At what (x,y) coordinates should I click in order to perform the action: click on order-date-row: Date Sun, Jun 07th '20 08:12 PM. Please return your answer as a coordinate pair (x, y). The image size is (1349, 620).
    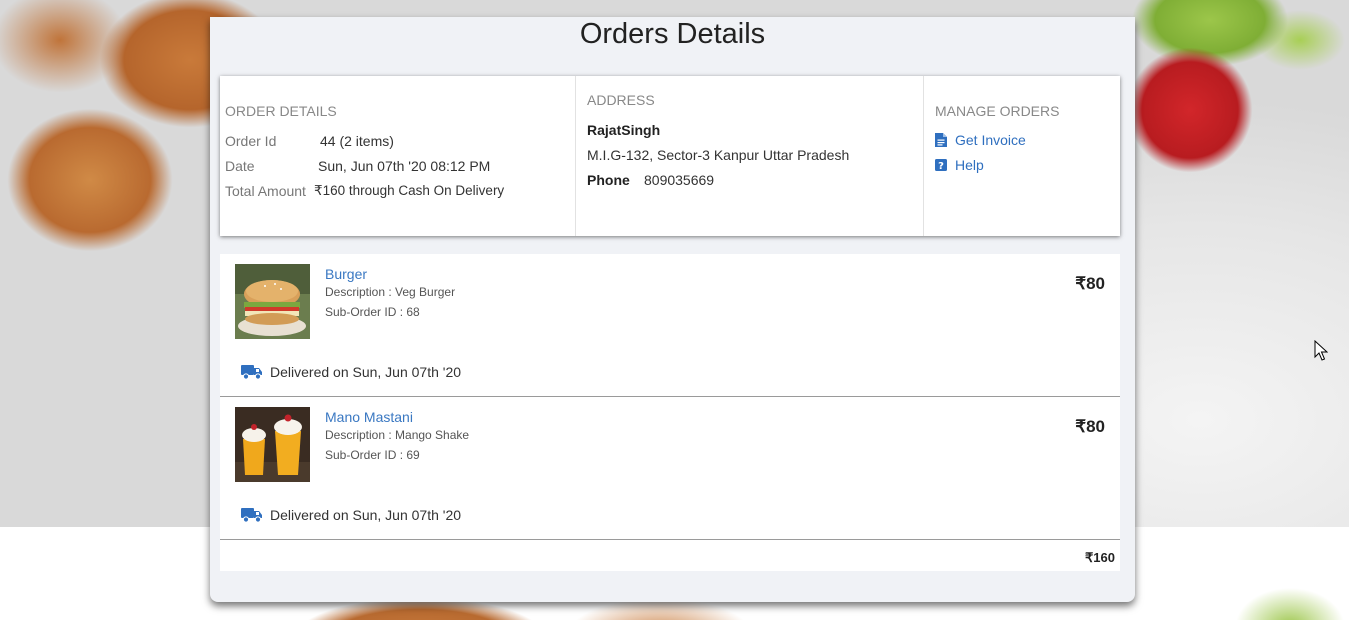
    Looking at the image, I should click on (357, 166).